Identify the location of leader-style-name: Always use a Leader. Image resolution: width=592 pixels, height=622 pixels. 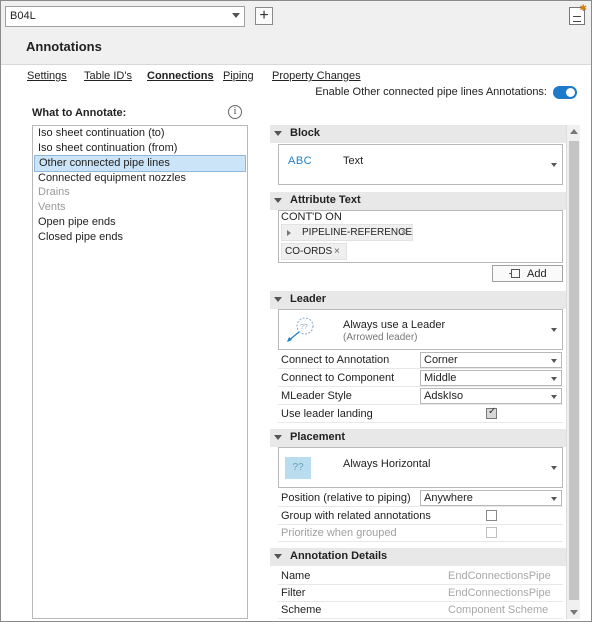
(394, 325).